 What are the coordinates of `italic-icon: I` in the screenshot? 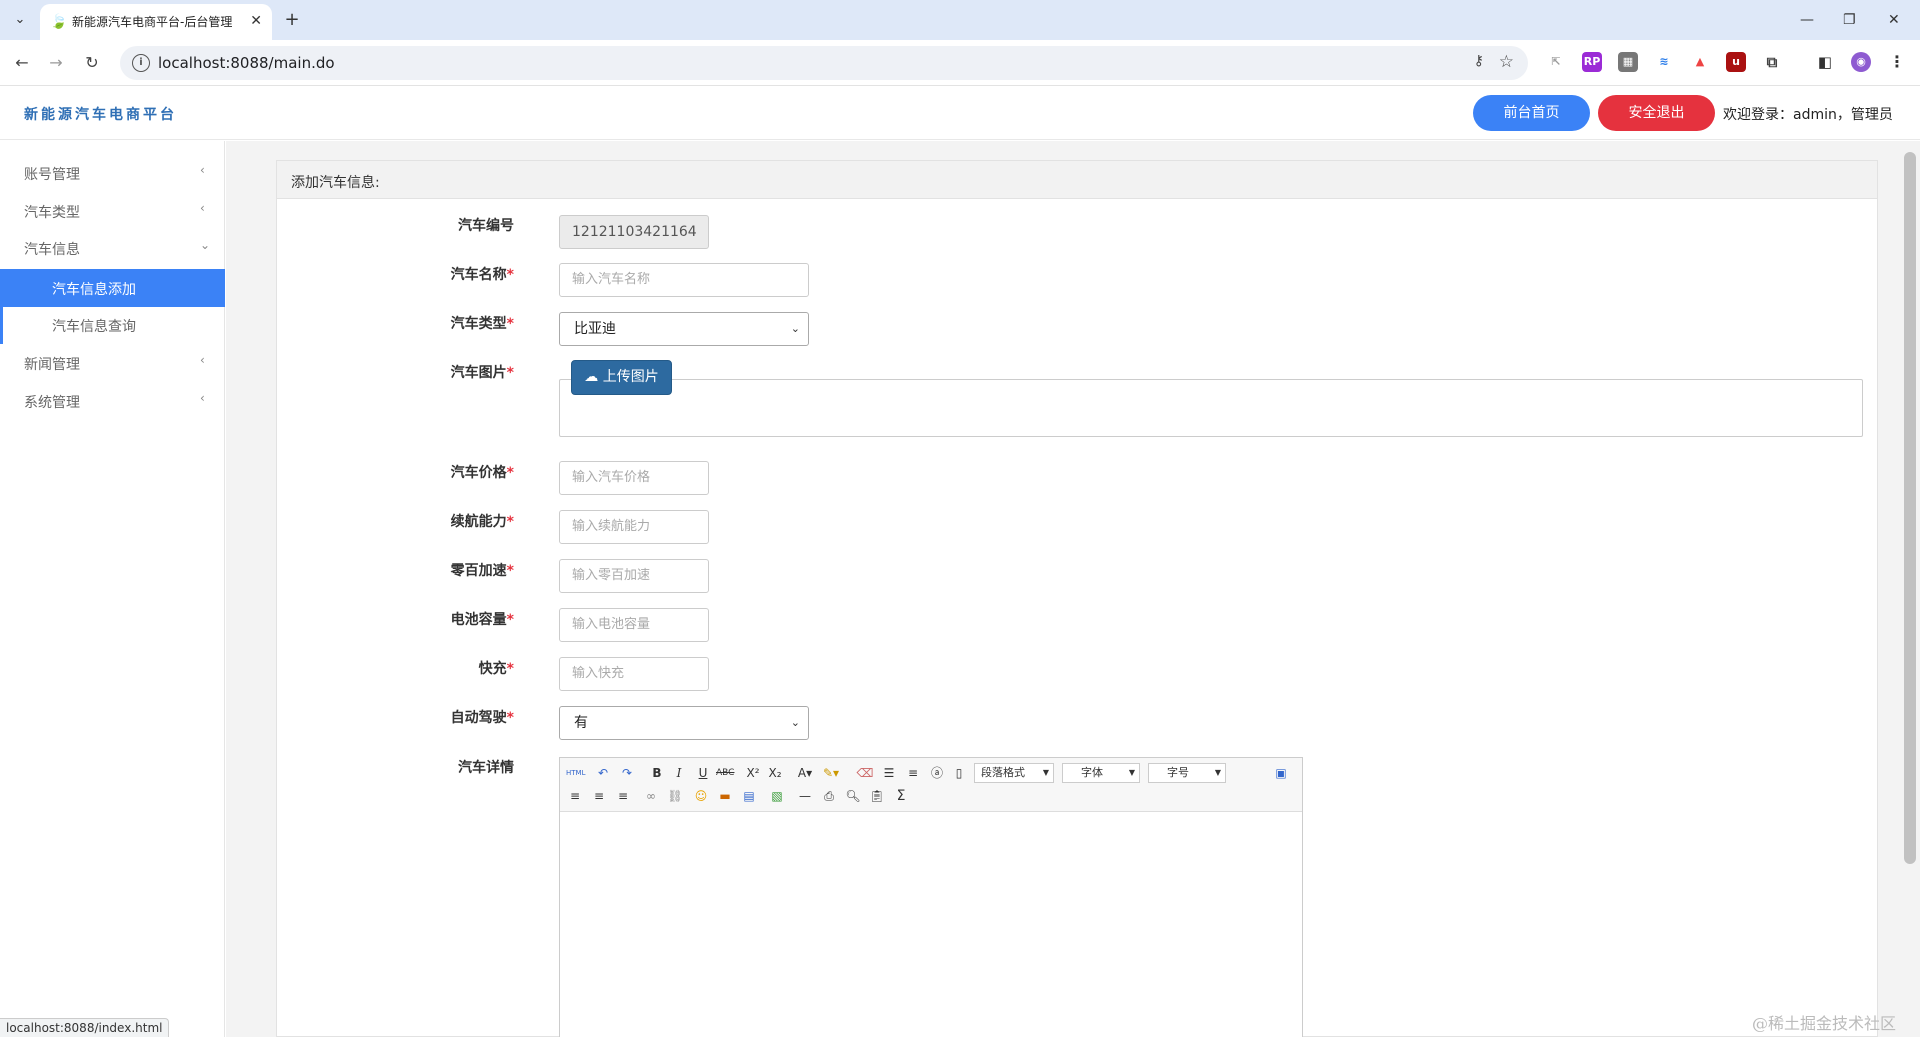 It's located at (679, 773).